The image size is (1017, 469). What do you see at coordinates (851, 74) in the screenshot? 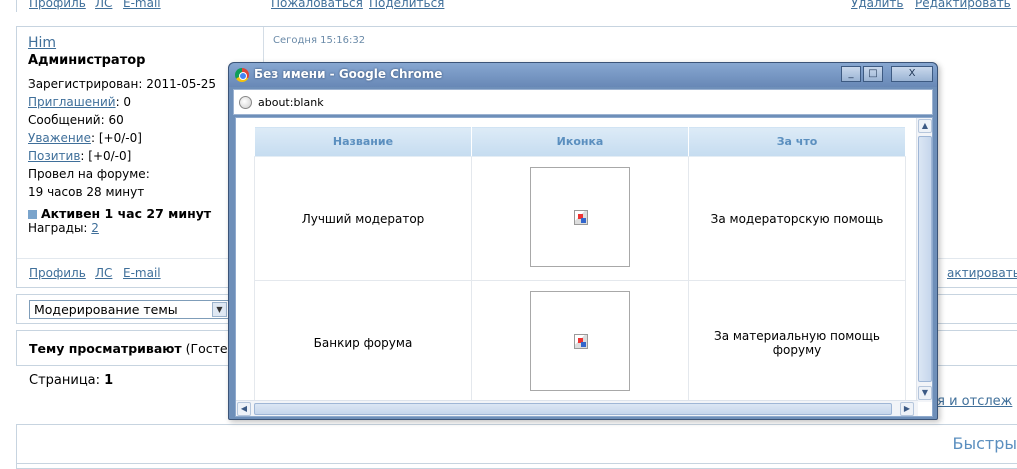
I see `minimize-button: _` at bounding box center [851, 74].